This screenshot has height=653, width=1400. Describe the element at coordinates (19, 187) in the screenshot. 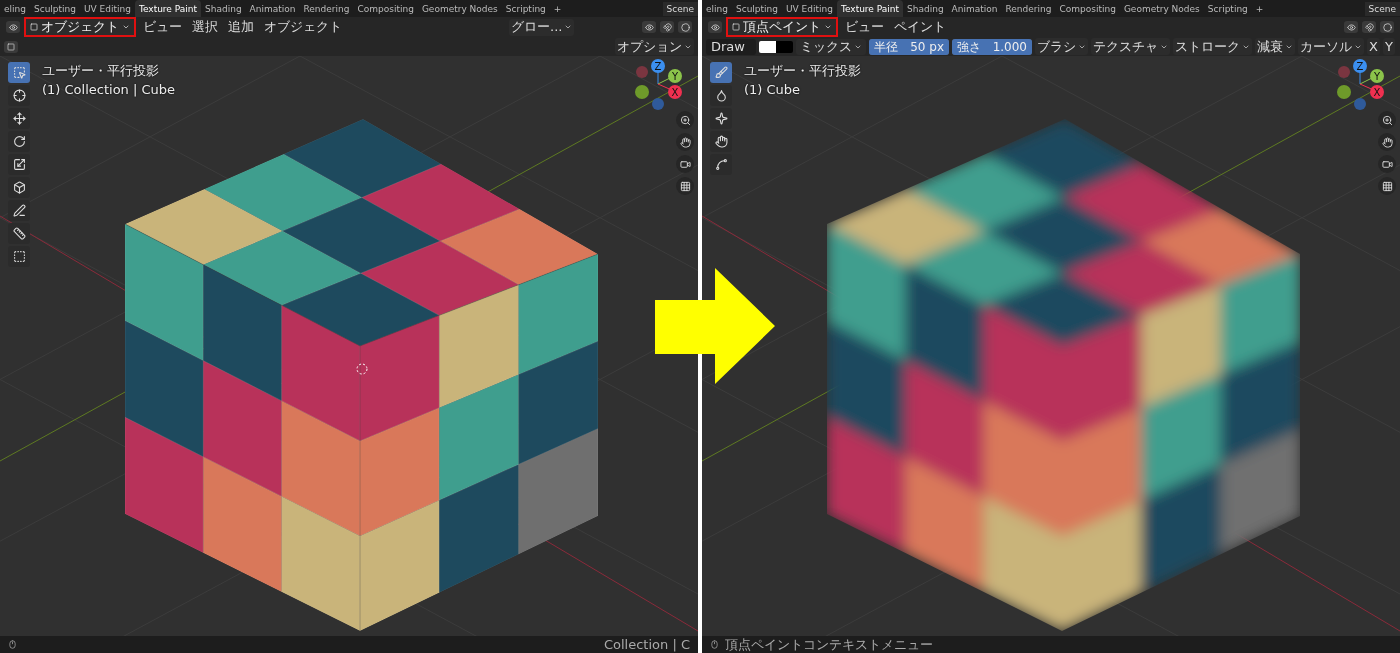

I see `cube-tool` at that location.